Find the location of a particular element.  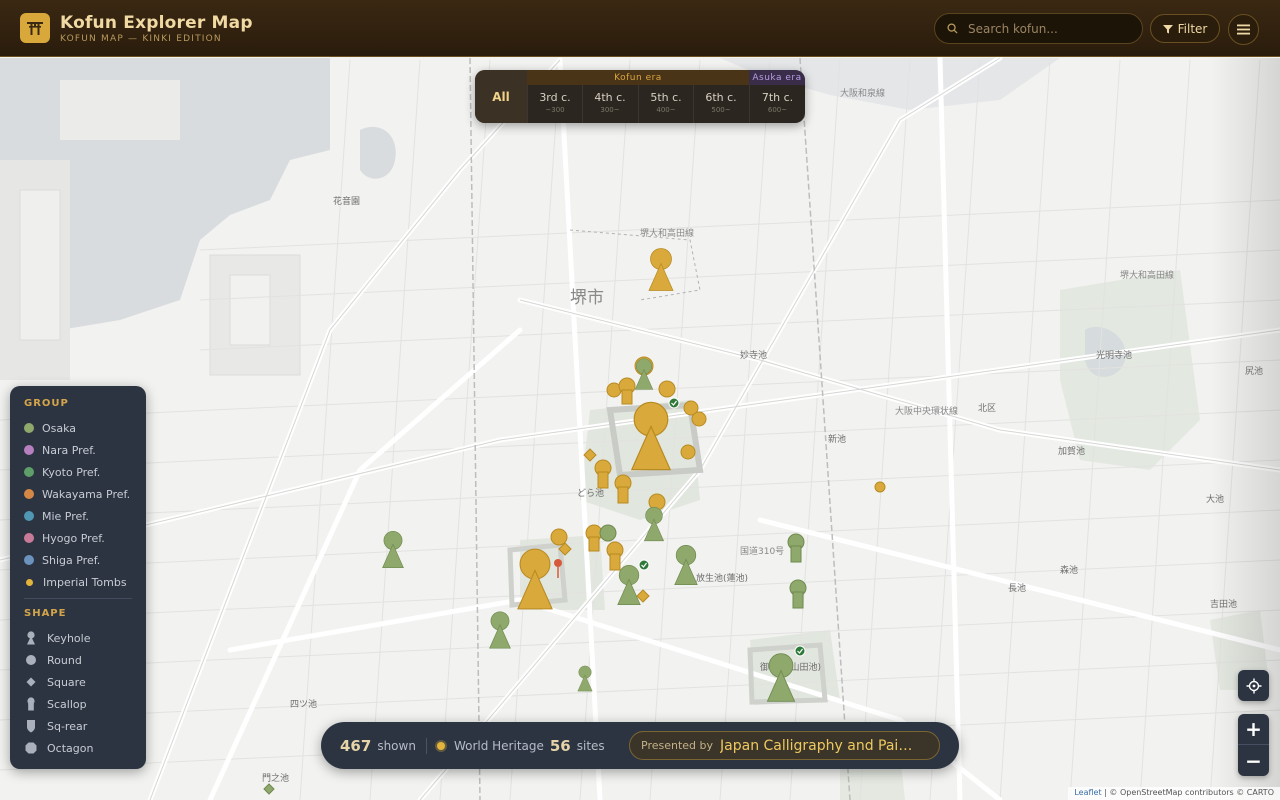

shown-label: shown is located at coordinates (396, 745).